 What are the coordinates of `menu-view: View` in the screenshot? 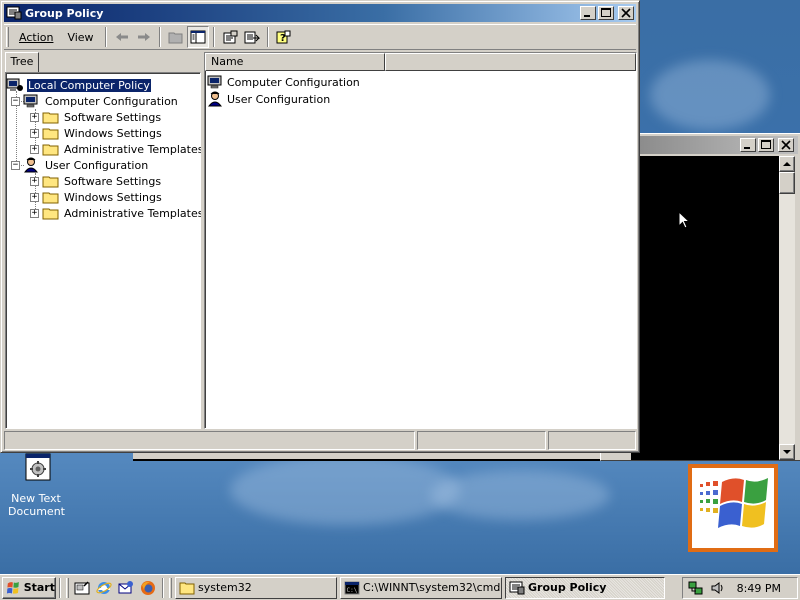 It's located at (80, 37).